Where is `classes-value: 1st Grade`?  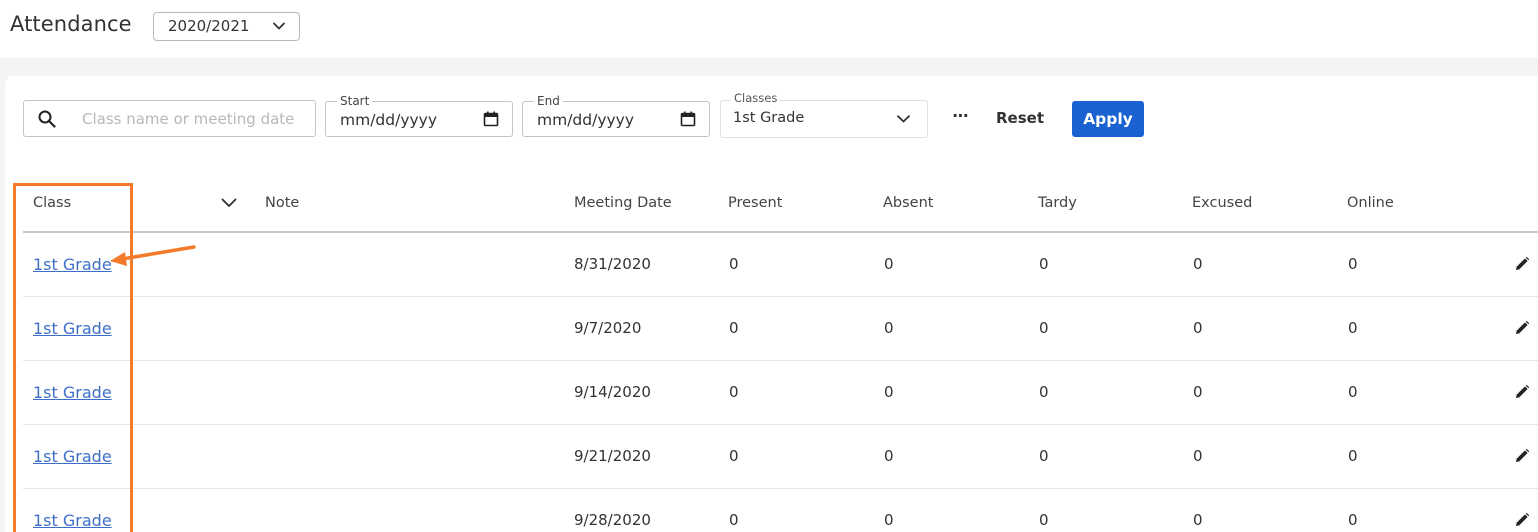 classes-value: 1st Grade is located at coordinates (769, 118).